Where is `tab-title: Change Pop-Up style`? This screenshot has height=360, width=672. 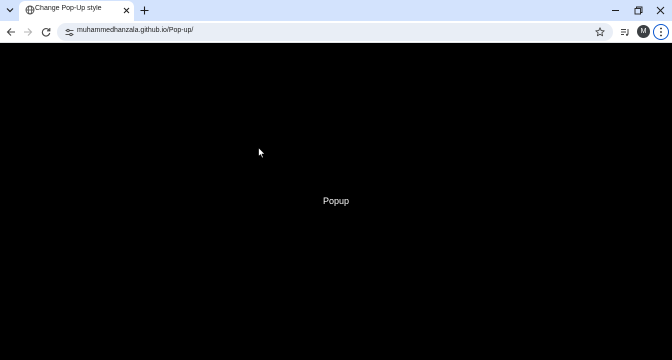 tab-title: Change Pop-Up style is located at coordinates (68, 8).